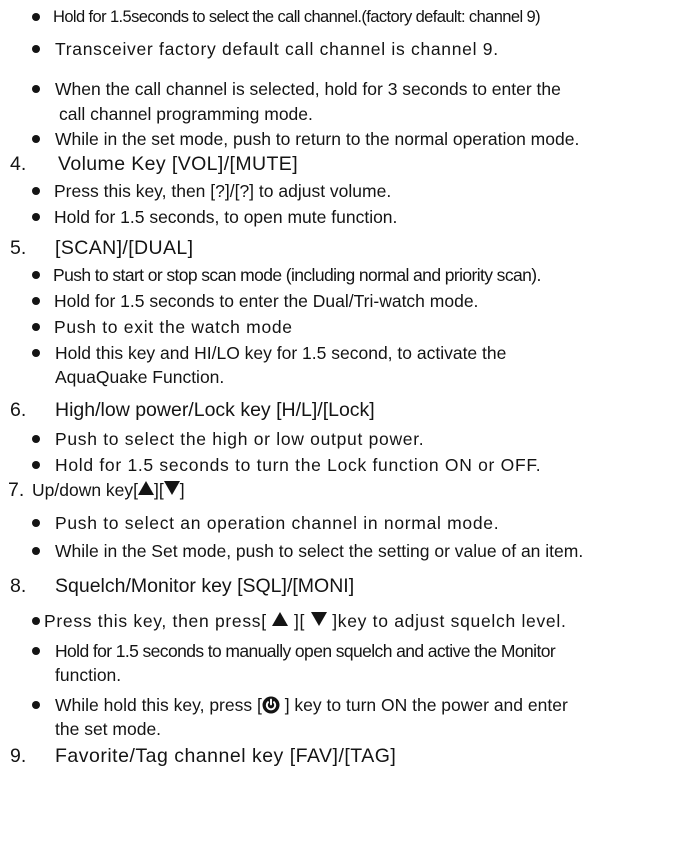 The image size is (695, 845). What do you see at coordinates (108, 729) in the screenshot?
I see `list-item-continuation: the set mode.` at bounding box center [108, 729].